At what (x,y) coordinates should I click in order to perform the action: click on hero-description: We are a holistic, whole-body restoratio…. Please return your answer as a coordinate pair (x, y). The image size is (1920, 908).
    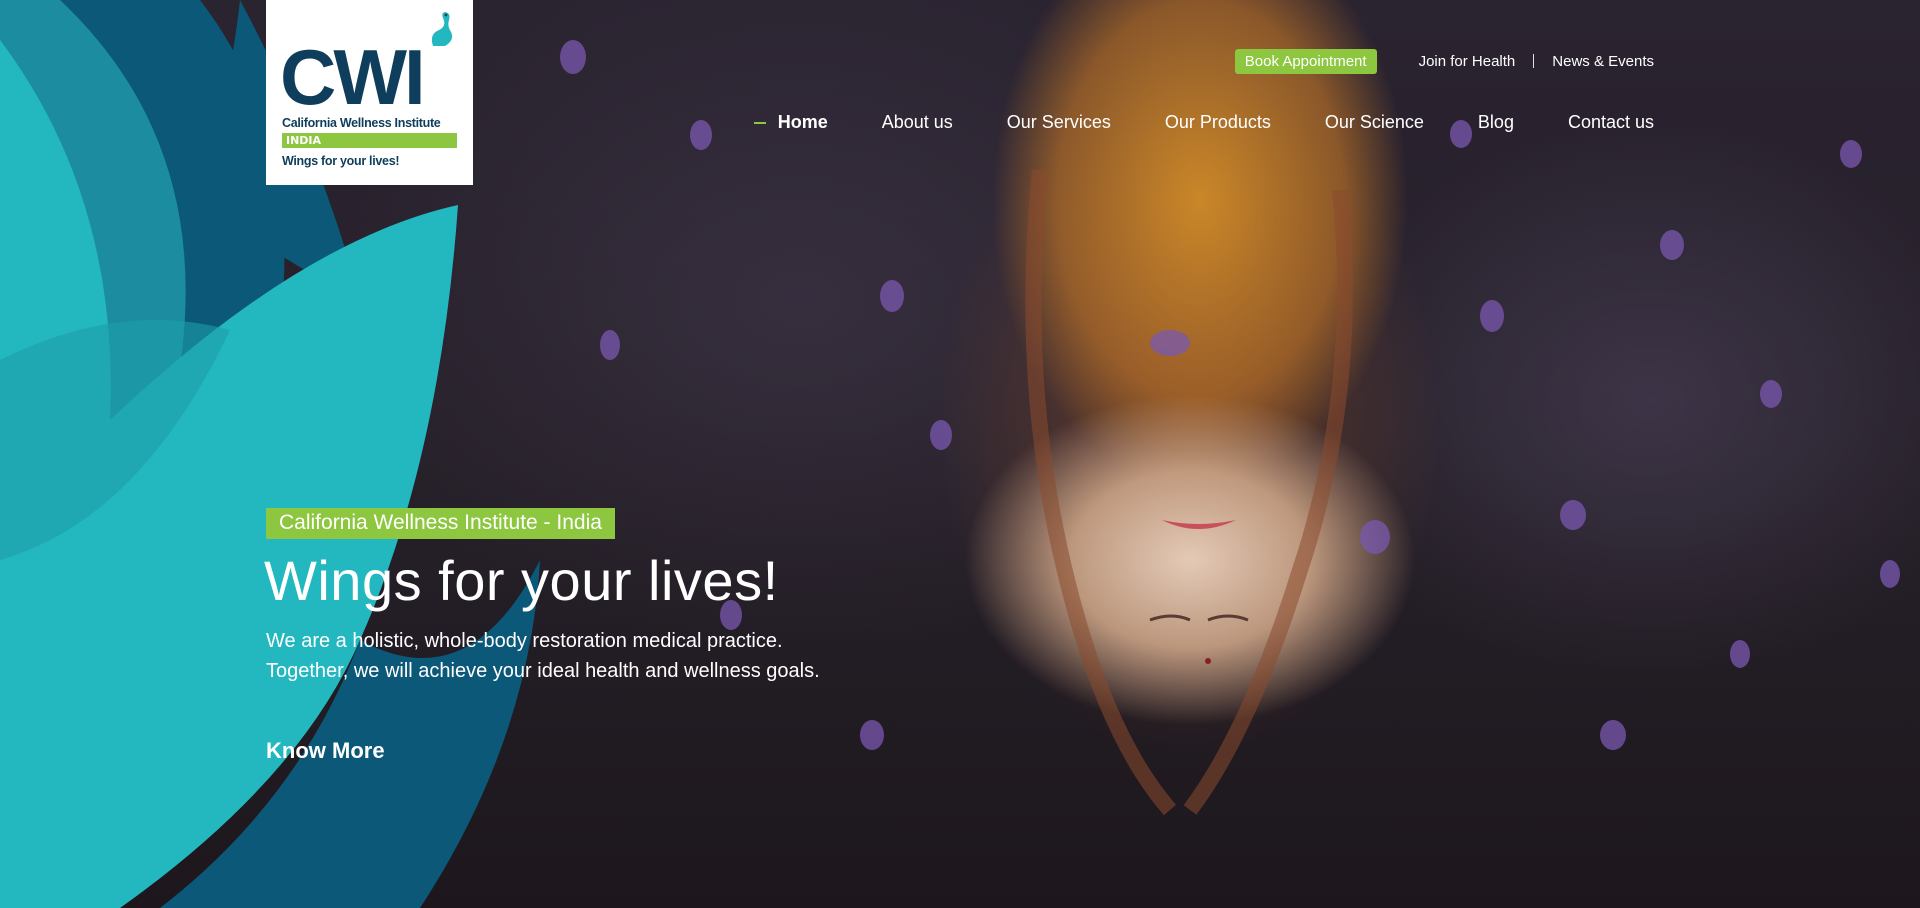
    Looking at the image, I should click on (543, 656).